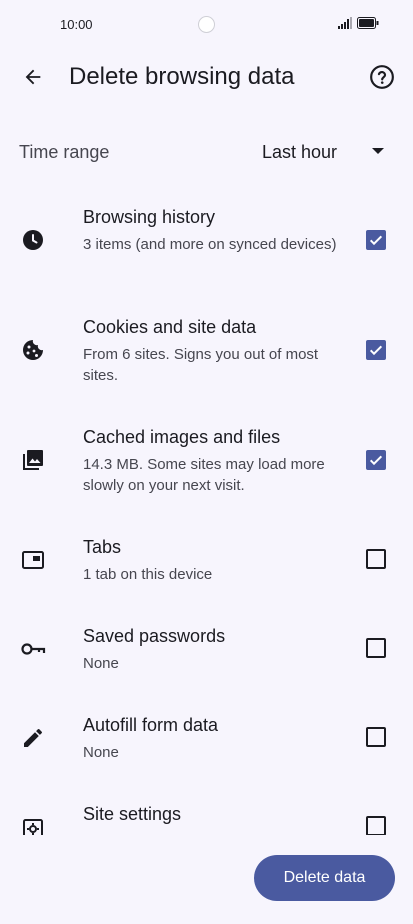 The image size is (413, 924). I want to click on option-title: Tabs, so click(102, 547).